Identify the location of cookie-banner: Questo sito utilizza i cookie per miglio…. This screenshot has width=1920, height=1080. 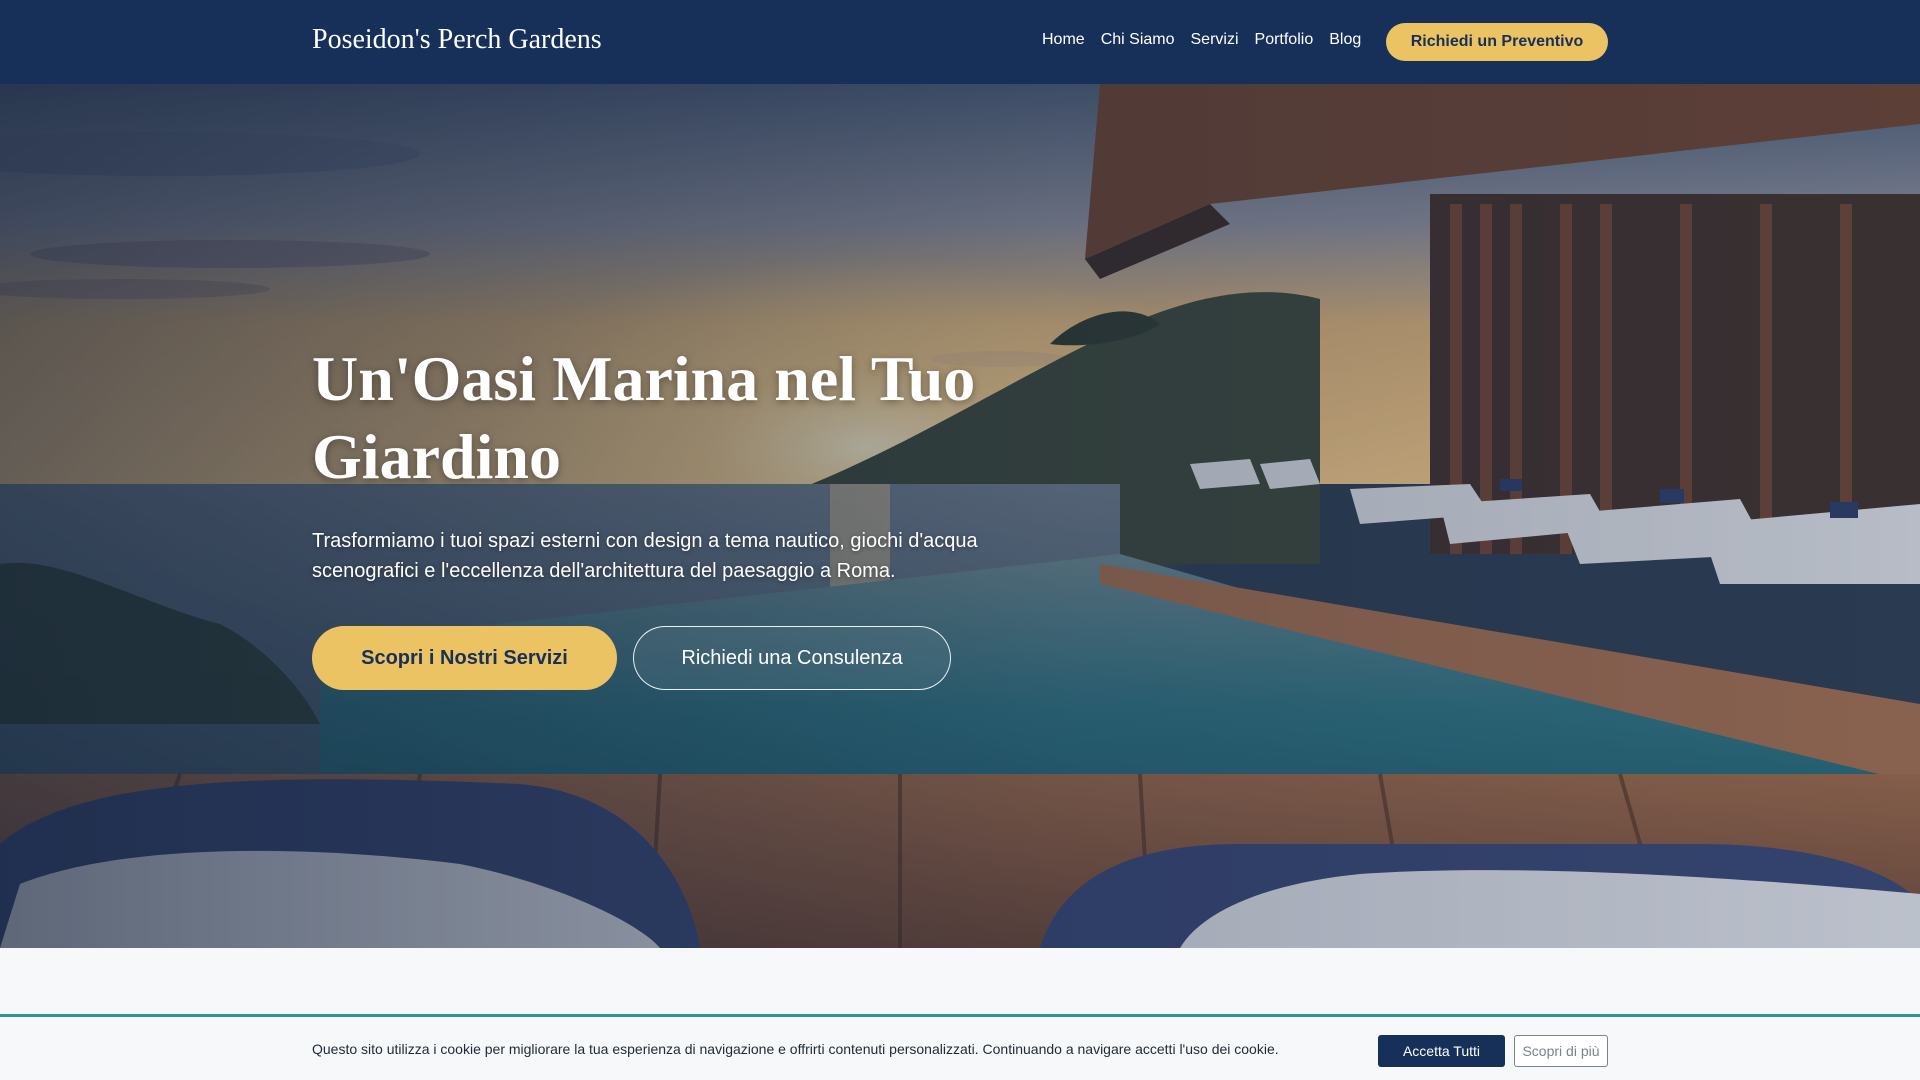
(960, 1047).